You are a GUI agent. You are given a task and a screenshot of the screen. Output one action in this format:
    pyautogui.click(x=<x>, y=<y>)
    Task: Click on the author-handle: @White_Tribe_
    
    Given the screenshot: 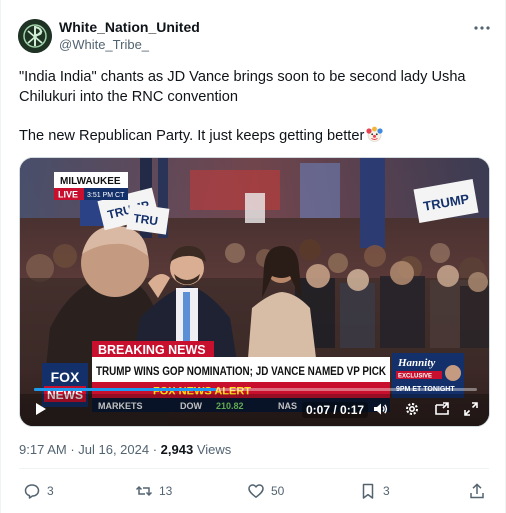 What is the action you would take?
    pyautogui.click(x=104, y=44)
    